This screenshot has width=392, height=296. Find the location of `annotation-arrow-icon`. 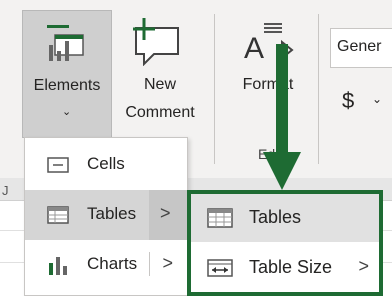

annotation-arrow-icon is located at coordinates (282, 117).